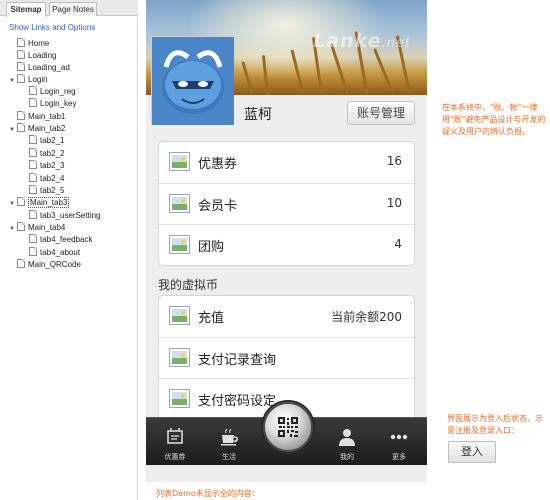 The image size is (550, 500). I want to click on sitemap-node-loading: Loading, so click(32, 56).